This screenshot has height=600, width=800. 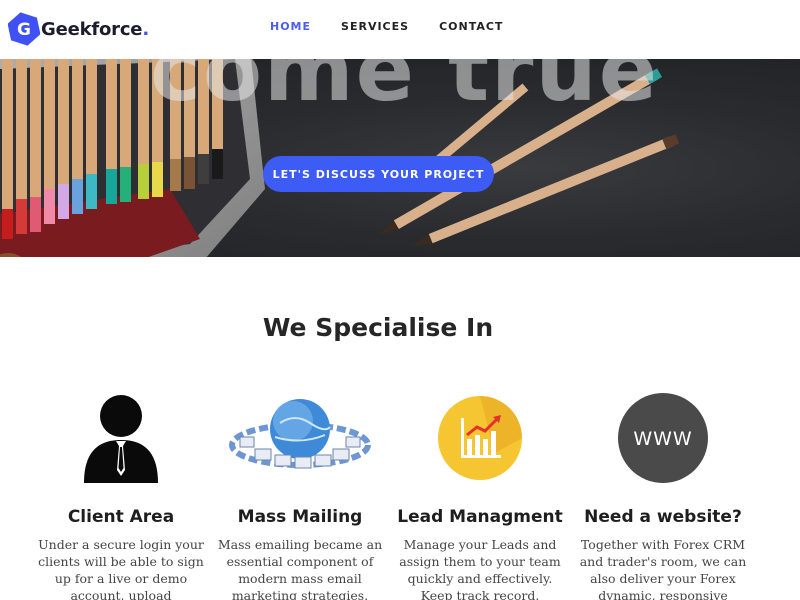 I want to click on www-globe-icon: WWW, so click(x=663, y=437).